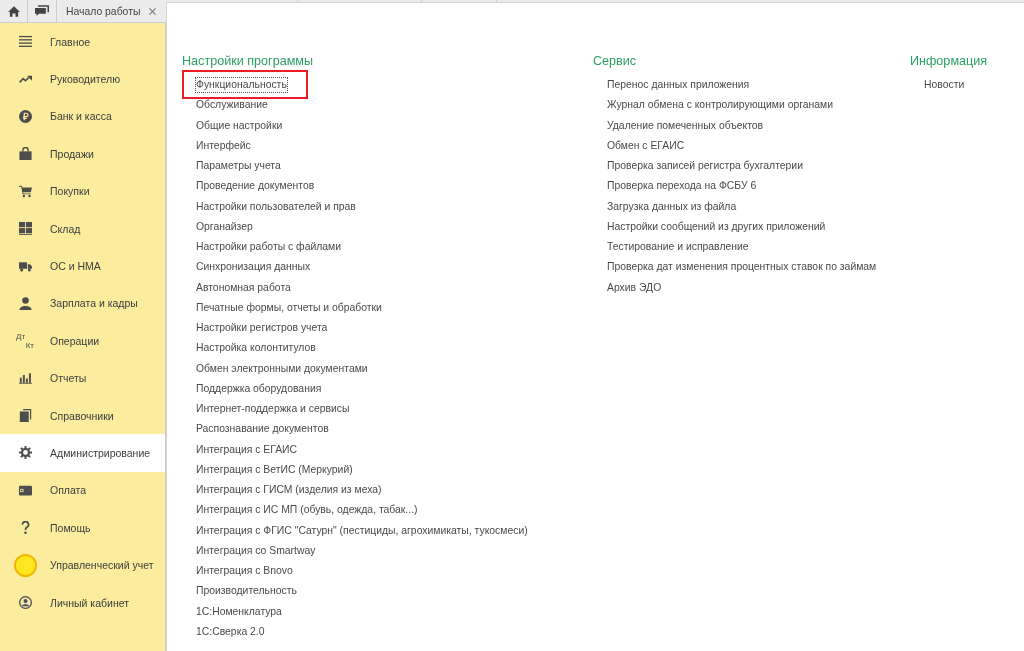 This screenshot has height=651, width=1024. What do you see at coordinates (223, 145) in the screenshot?
I see `settings-link: Интерфейс` at bounding box center [223, 145].